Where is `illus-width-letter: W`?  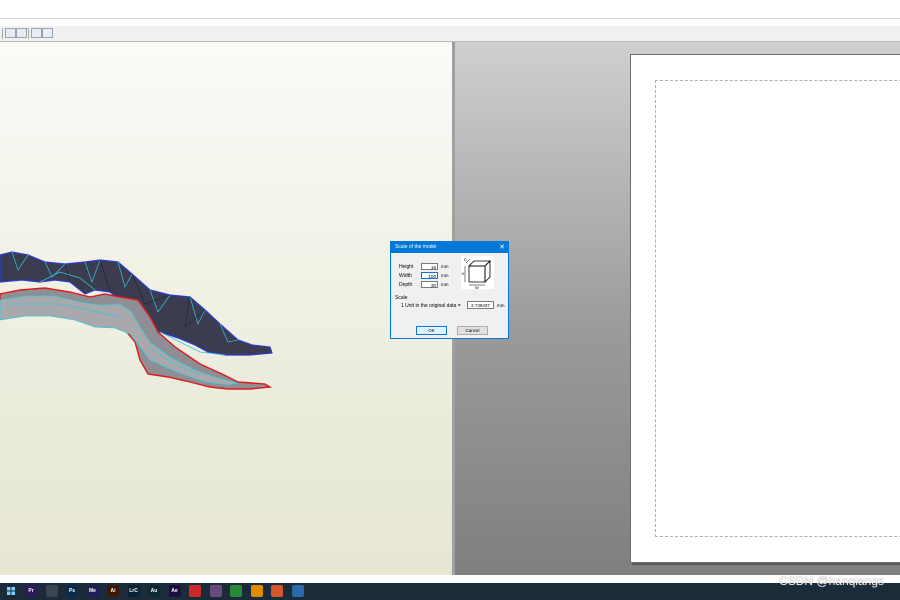
illus-width-letter: W is located at coordinates (477, 287).